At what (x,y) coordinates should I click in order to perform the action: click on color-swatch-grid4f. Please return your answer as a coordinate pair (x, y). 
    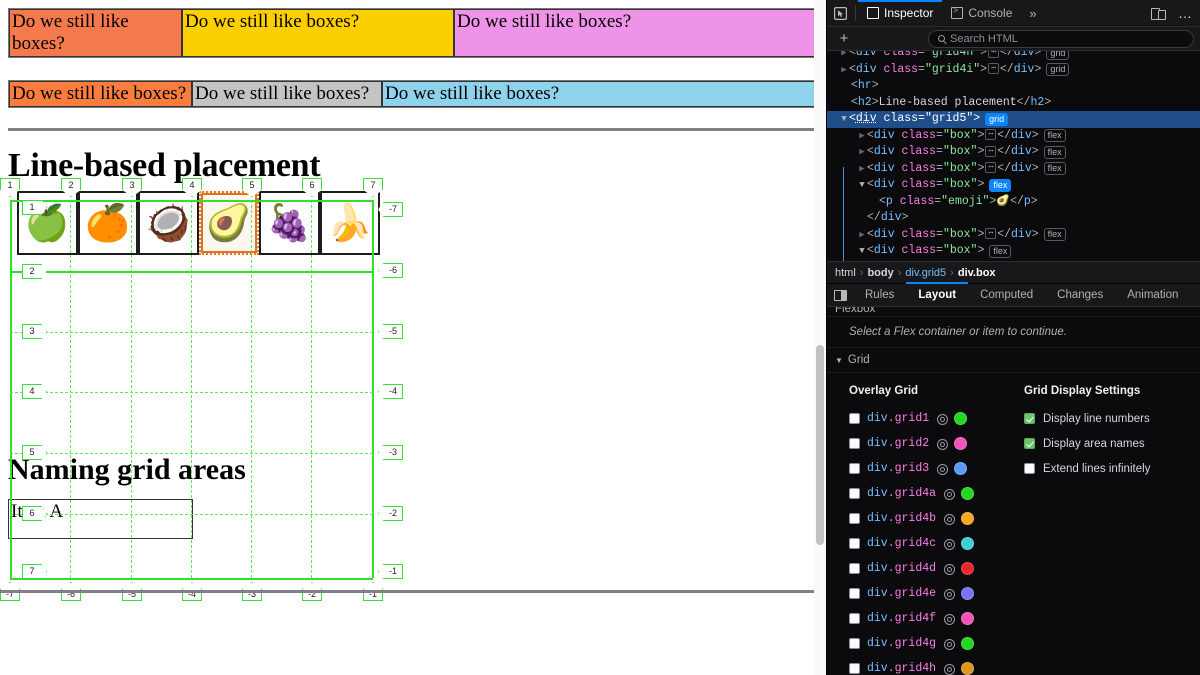
    Looking at the image, I should click on (968, 618).